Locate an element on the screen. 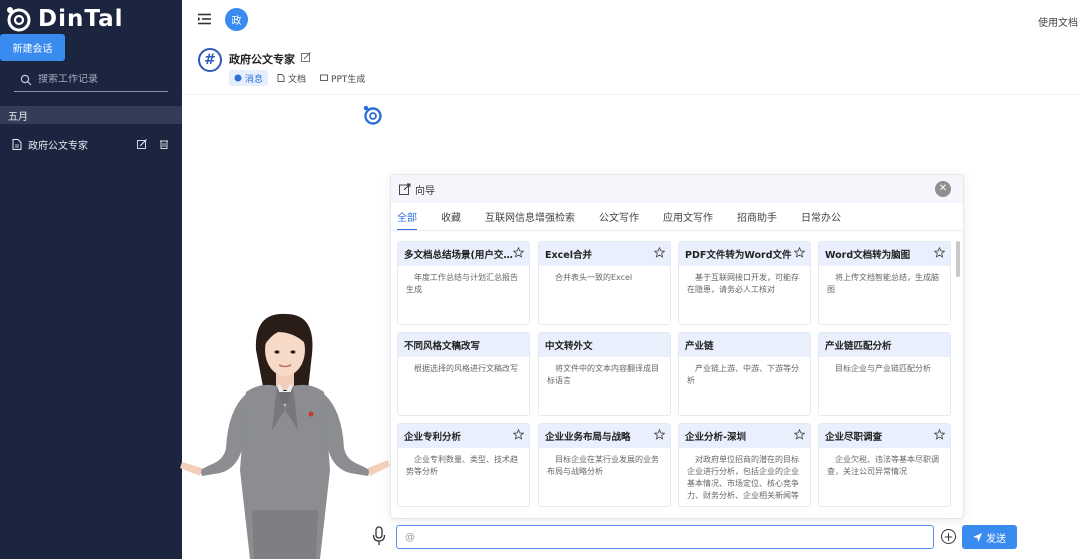 The height and width of the screenshot is (559, 1080). menu-toggle-icon is located at coordinates (204, 19).